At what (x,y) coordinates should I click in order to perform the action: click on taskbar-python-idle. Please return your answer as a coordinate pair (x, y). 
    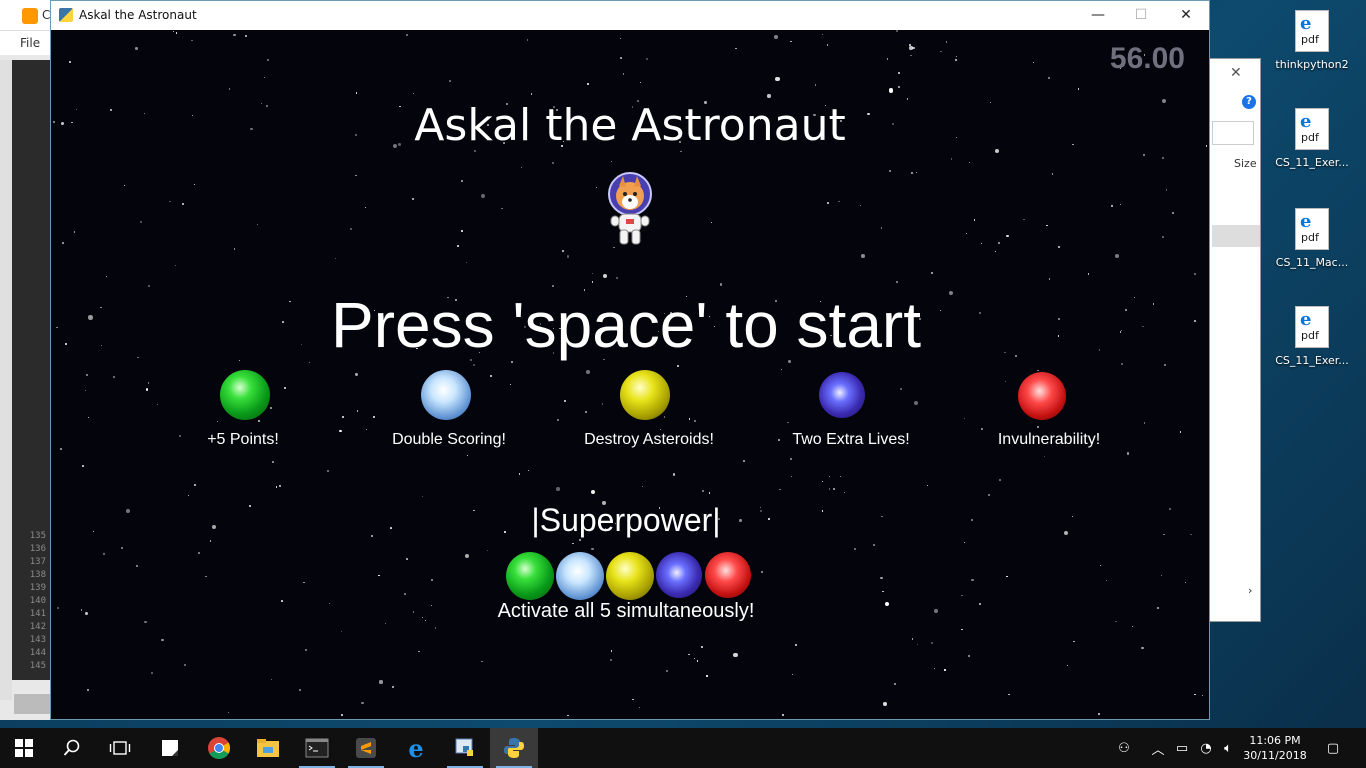
    Looking at the image, I should click on (465, 748).